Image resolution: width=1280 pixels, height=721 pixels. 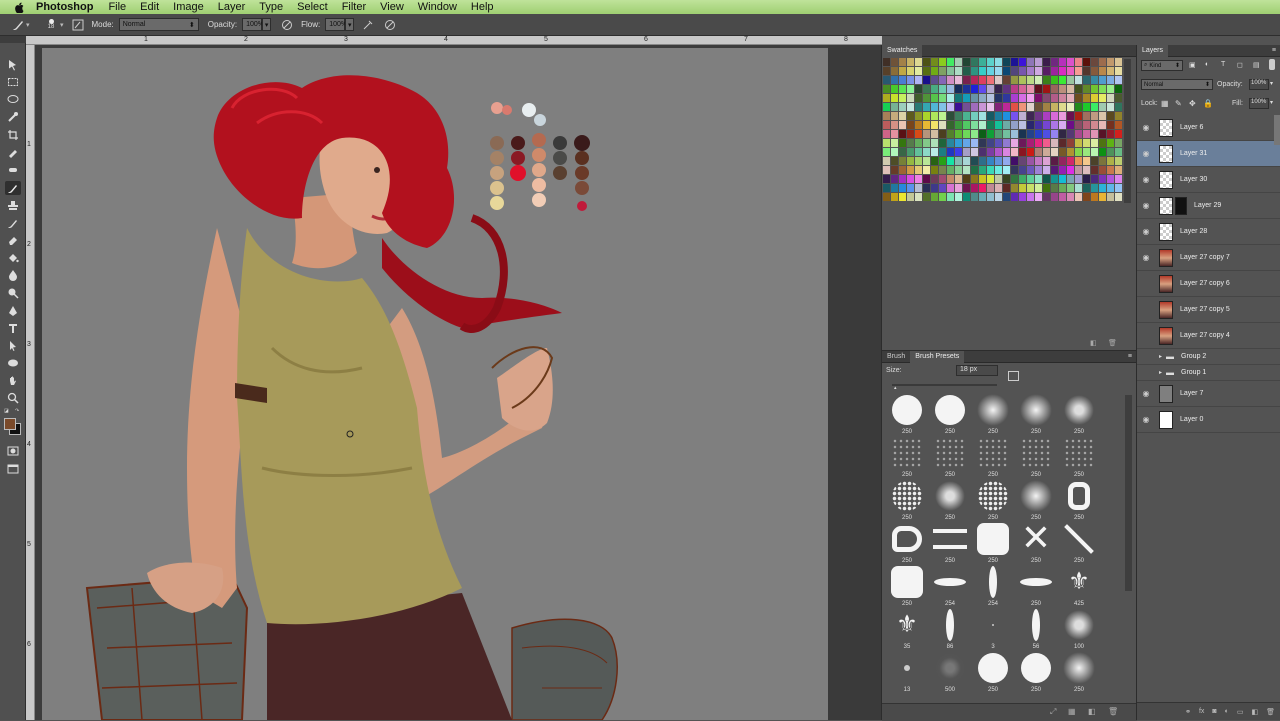 What do you see at coordinates (1271, 83) in the screenshot?
I see `layer-opacity-chevron-icon: ▾` at bounding box center [1271, 83].